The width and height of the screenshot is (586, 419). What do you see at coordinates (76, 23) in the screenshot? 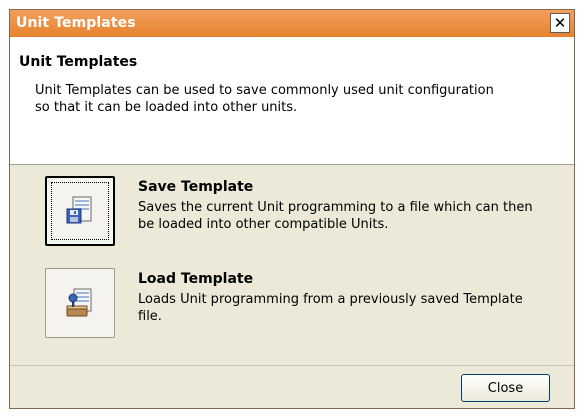
I see `window-title: Unit Templates` at bounding box center [76, 23].